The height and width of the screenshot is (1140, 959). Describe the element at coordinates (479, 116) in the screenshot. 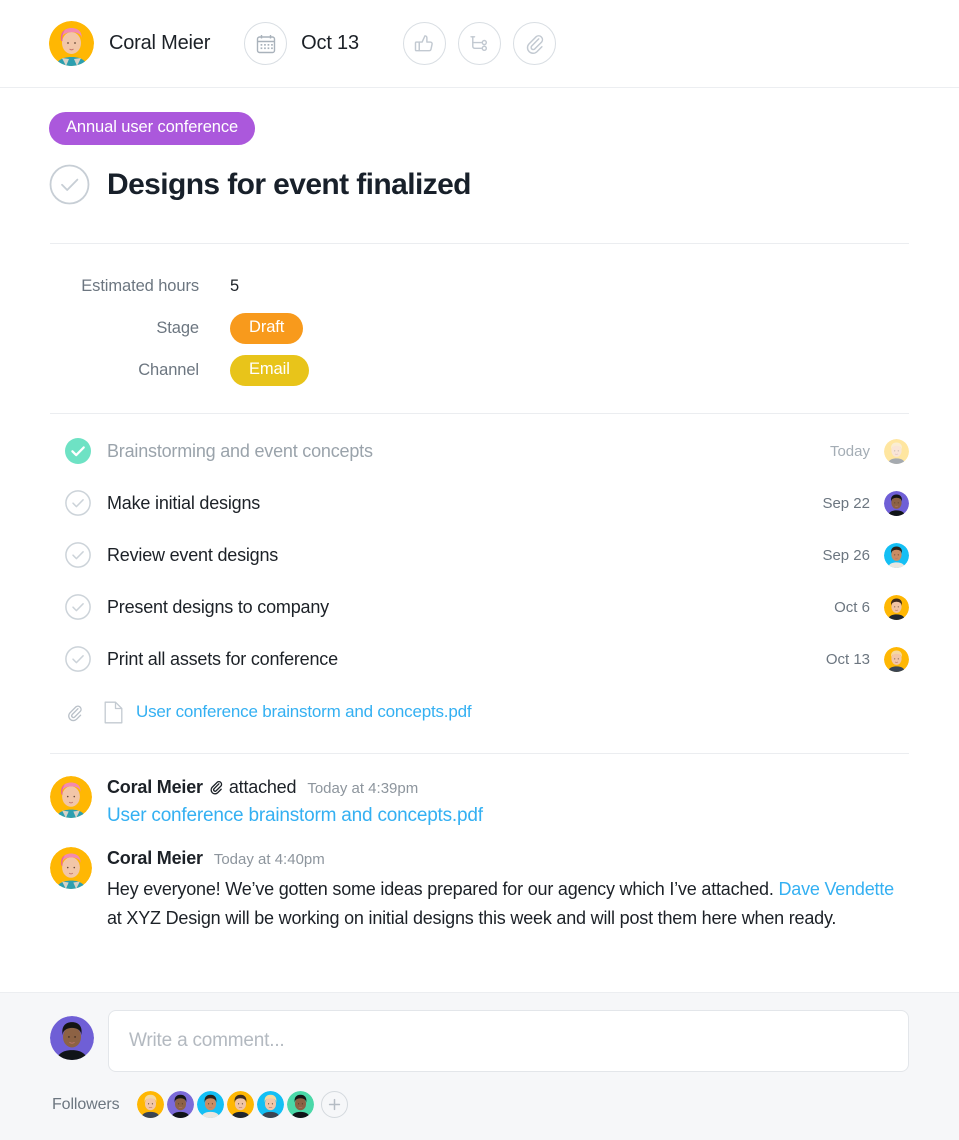

I see `project-tag-row: Annual user conference` at that location.